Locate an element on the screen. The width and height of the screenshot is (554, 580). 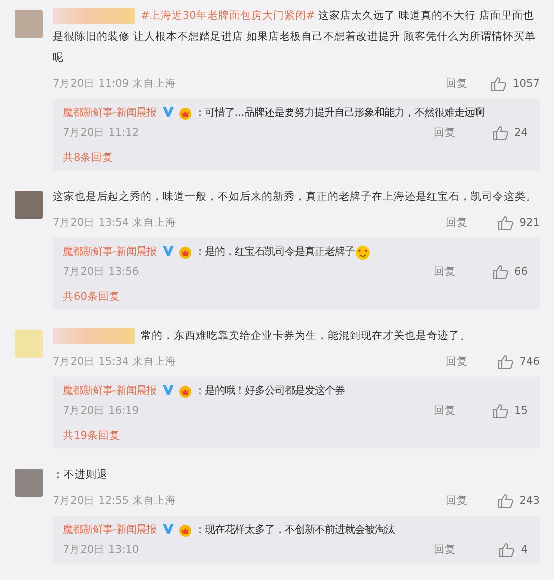
reply-time: 7月20日 16:19 is located at coordinates (101, 411).